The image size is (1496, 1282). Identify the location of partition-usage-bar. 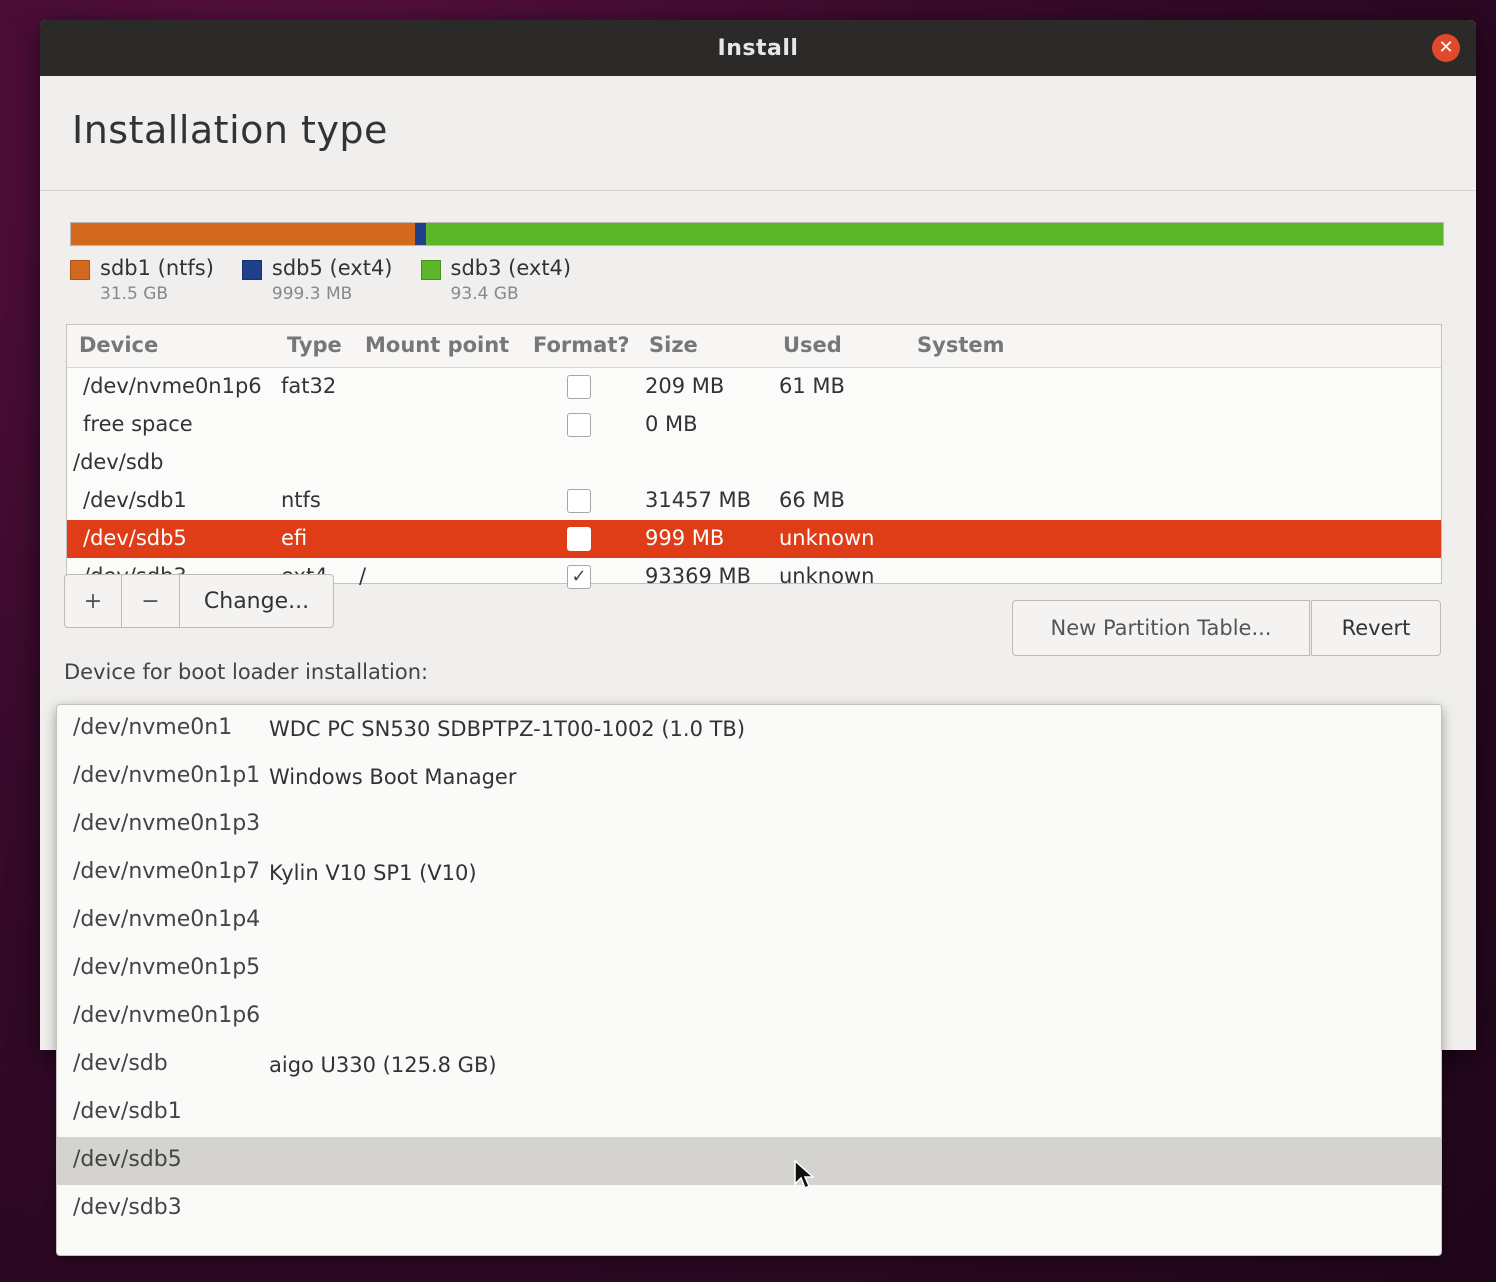
(757, 234).